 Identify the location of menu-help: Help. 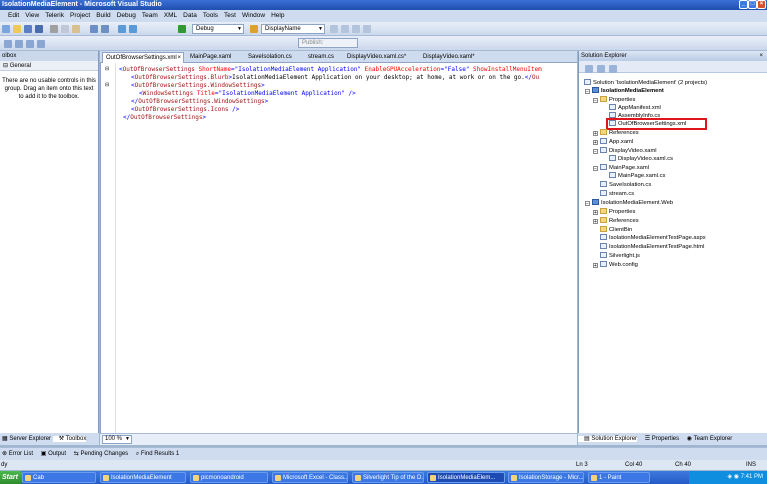
(277, 16).